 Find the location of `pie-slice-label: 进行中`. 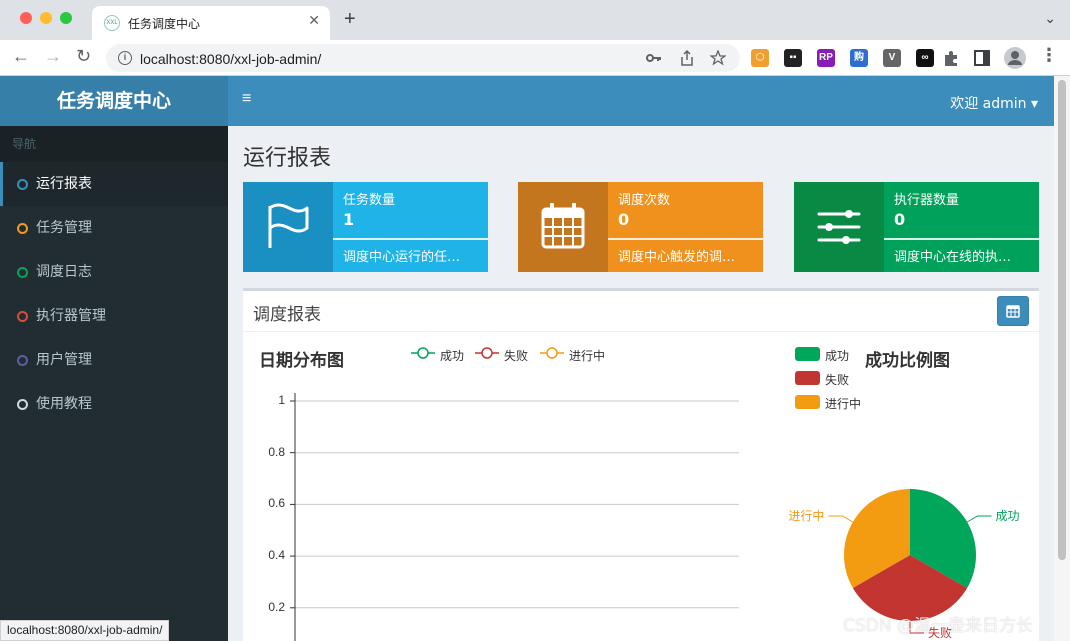

pie-slice-label: 进行中 is located at coordinates (806, 515).